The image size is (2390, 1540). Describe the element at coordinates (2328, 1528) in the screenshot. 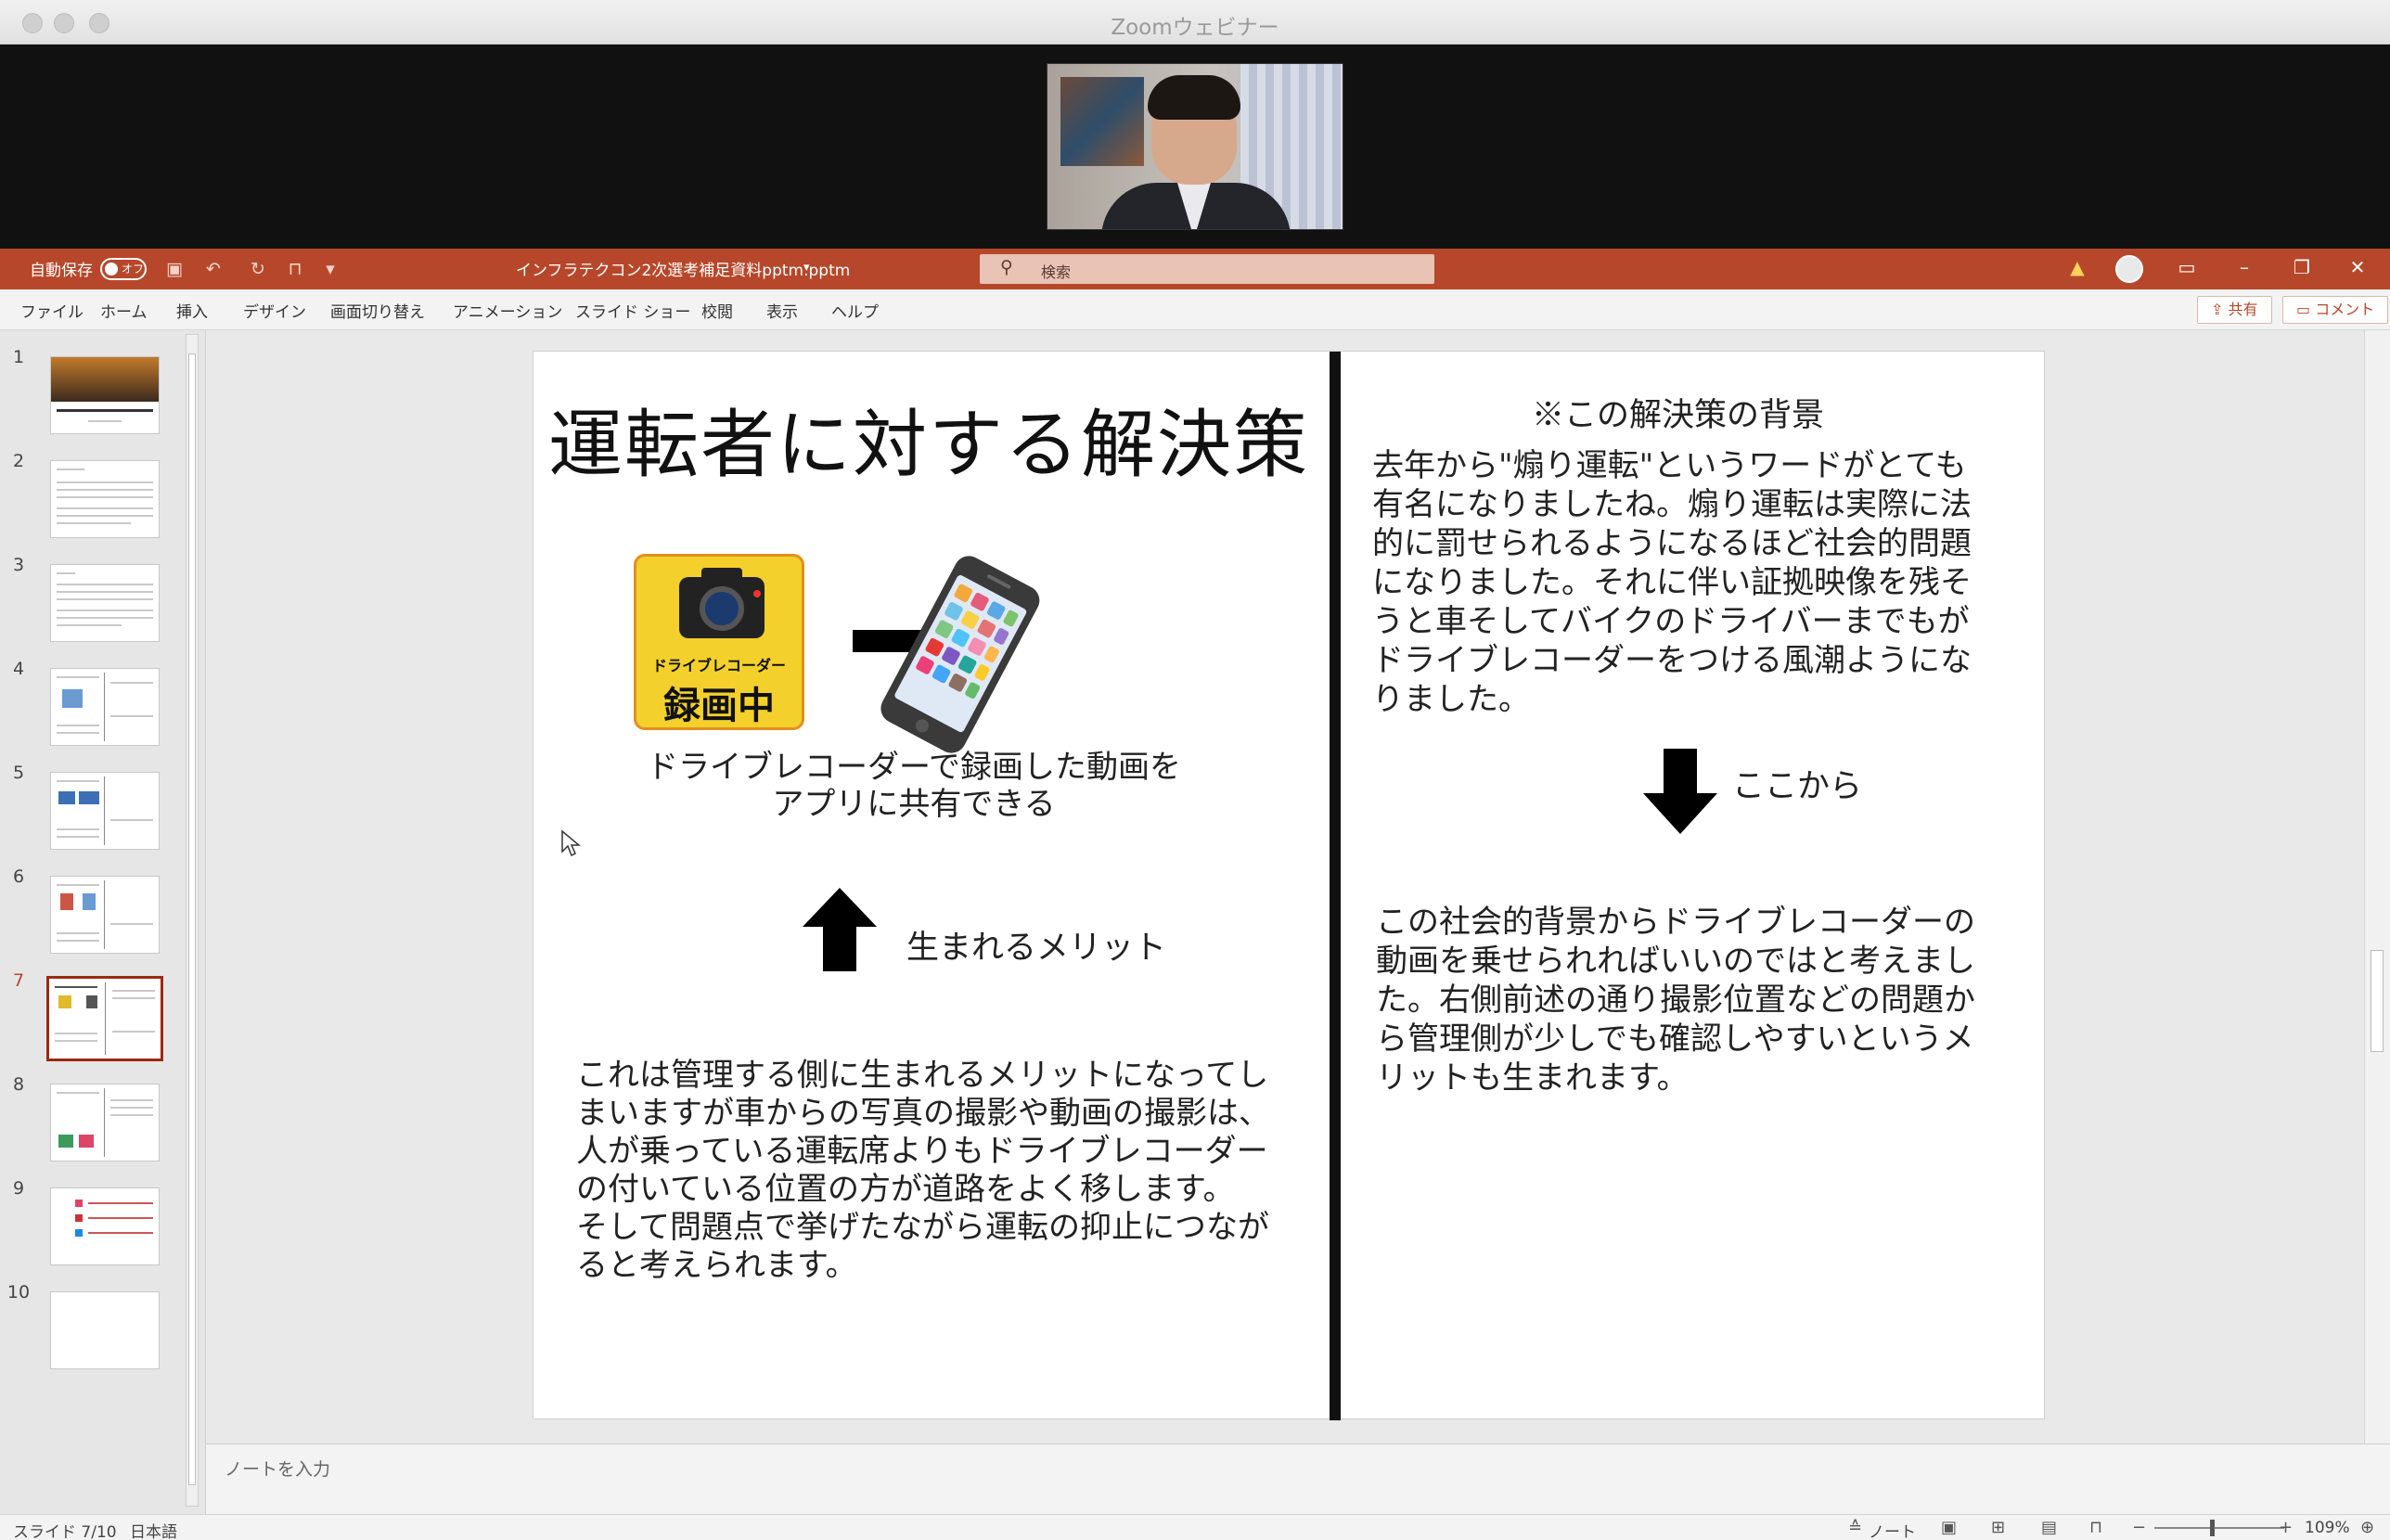

I see `zoom-level: 109%` at that location.